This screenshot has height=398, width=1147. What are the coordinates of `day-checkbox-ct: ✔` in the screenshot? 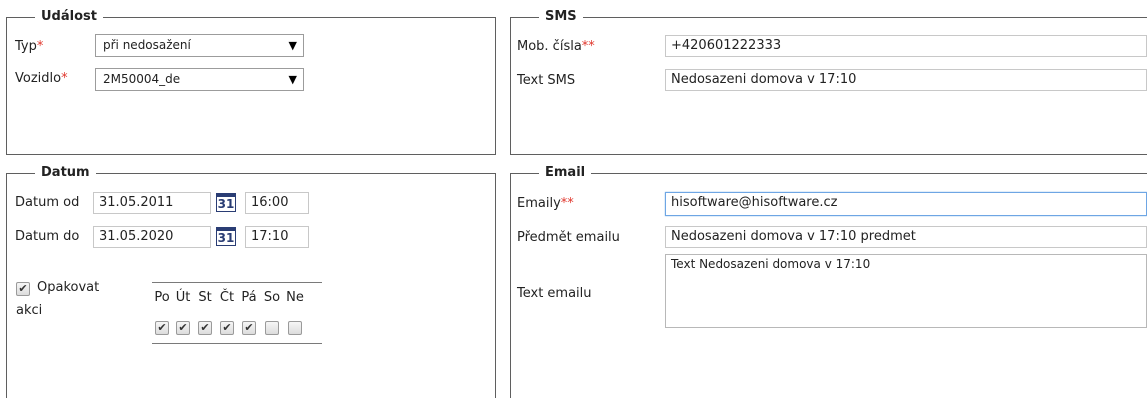 It's located at (227, 328).